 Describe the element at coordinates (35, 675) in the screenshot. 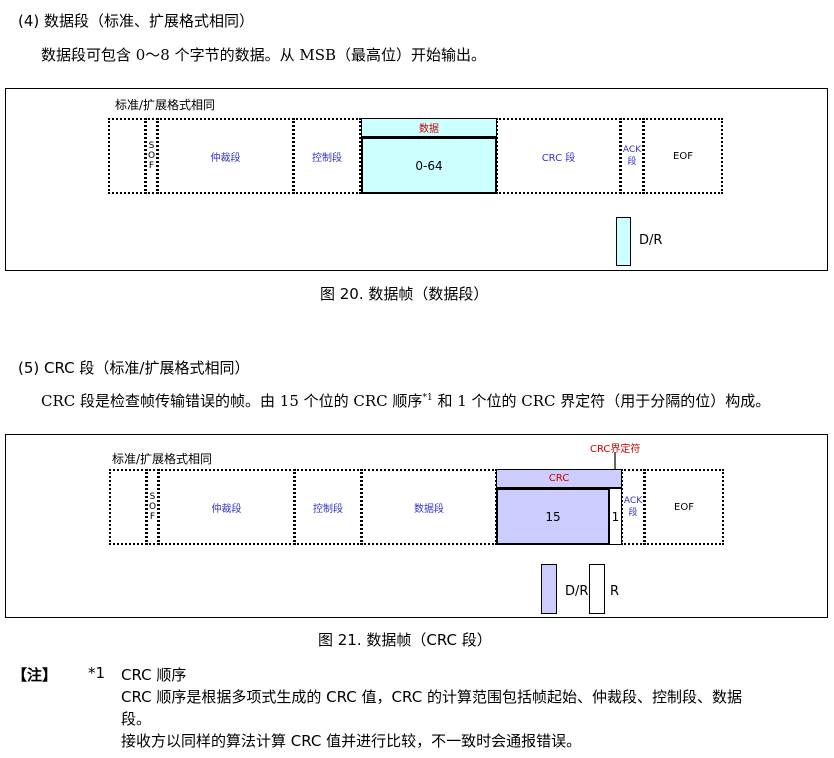

I see `note-tag: 【注】` at that location.